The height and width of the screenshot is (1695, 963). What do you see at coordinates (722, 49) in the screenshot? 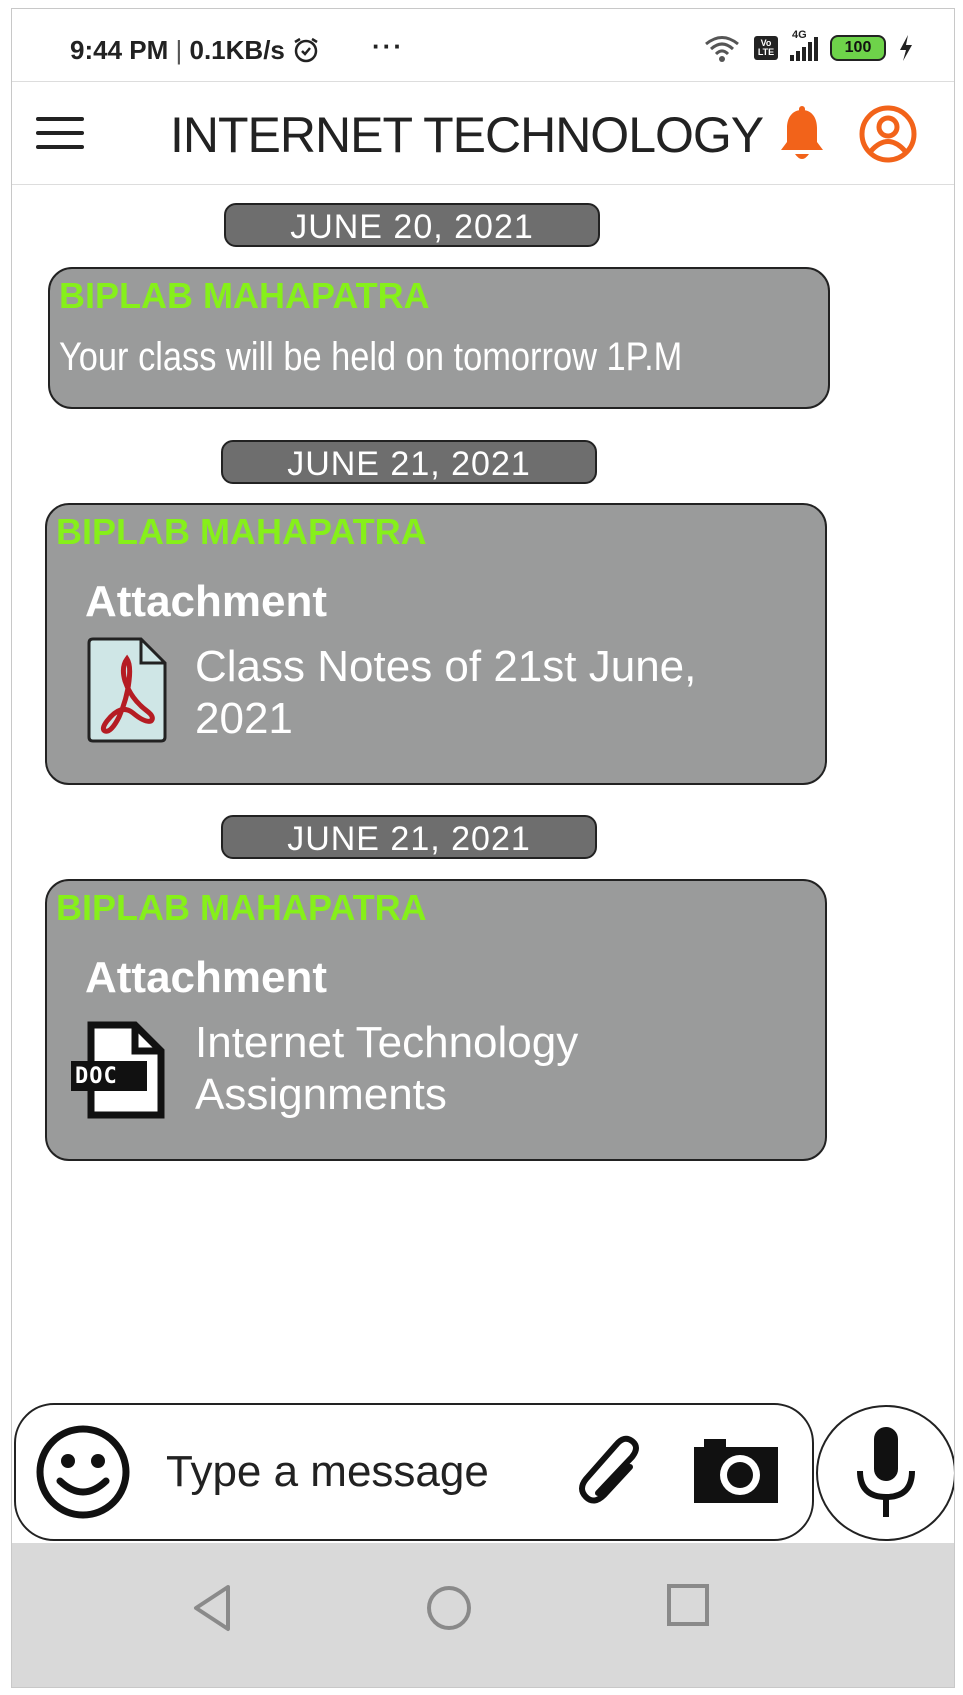
I see `wifi-icon` at bounding box center [722, 49].